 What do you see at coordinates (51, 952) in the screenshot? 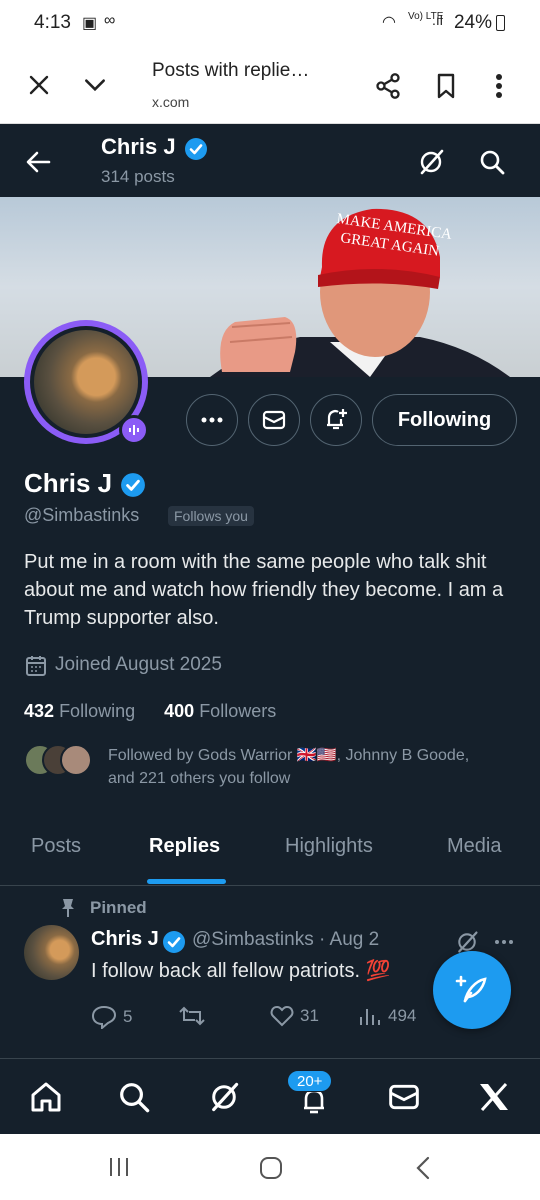
I see `post-avatar` at bounding box center [51, 952].